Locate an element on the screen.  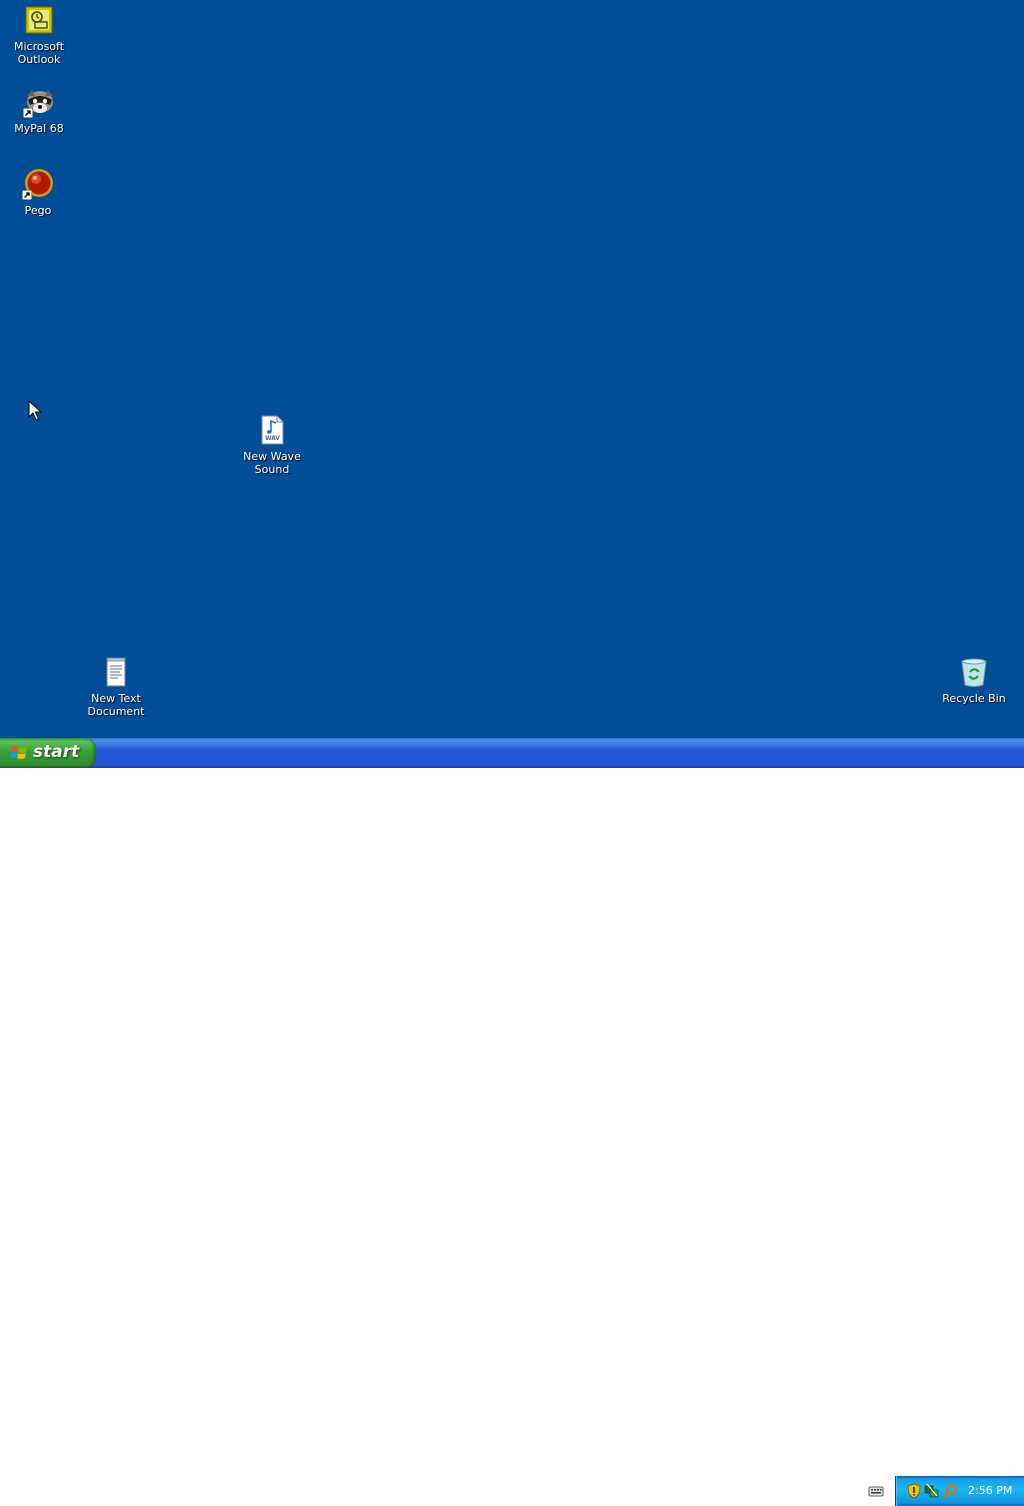
desktop-icon-microsoft-outlook: Microsoft Outlook is located at coordinates (39, 35).